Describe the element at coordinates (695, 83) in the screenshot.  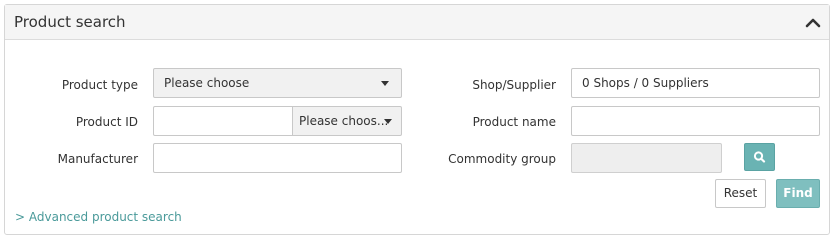
I see `shop-supplier-field: 0 Shops / 0 Suppliers` at that location.